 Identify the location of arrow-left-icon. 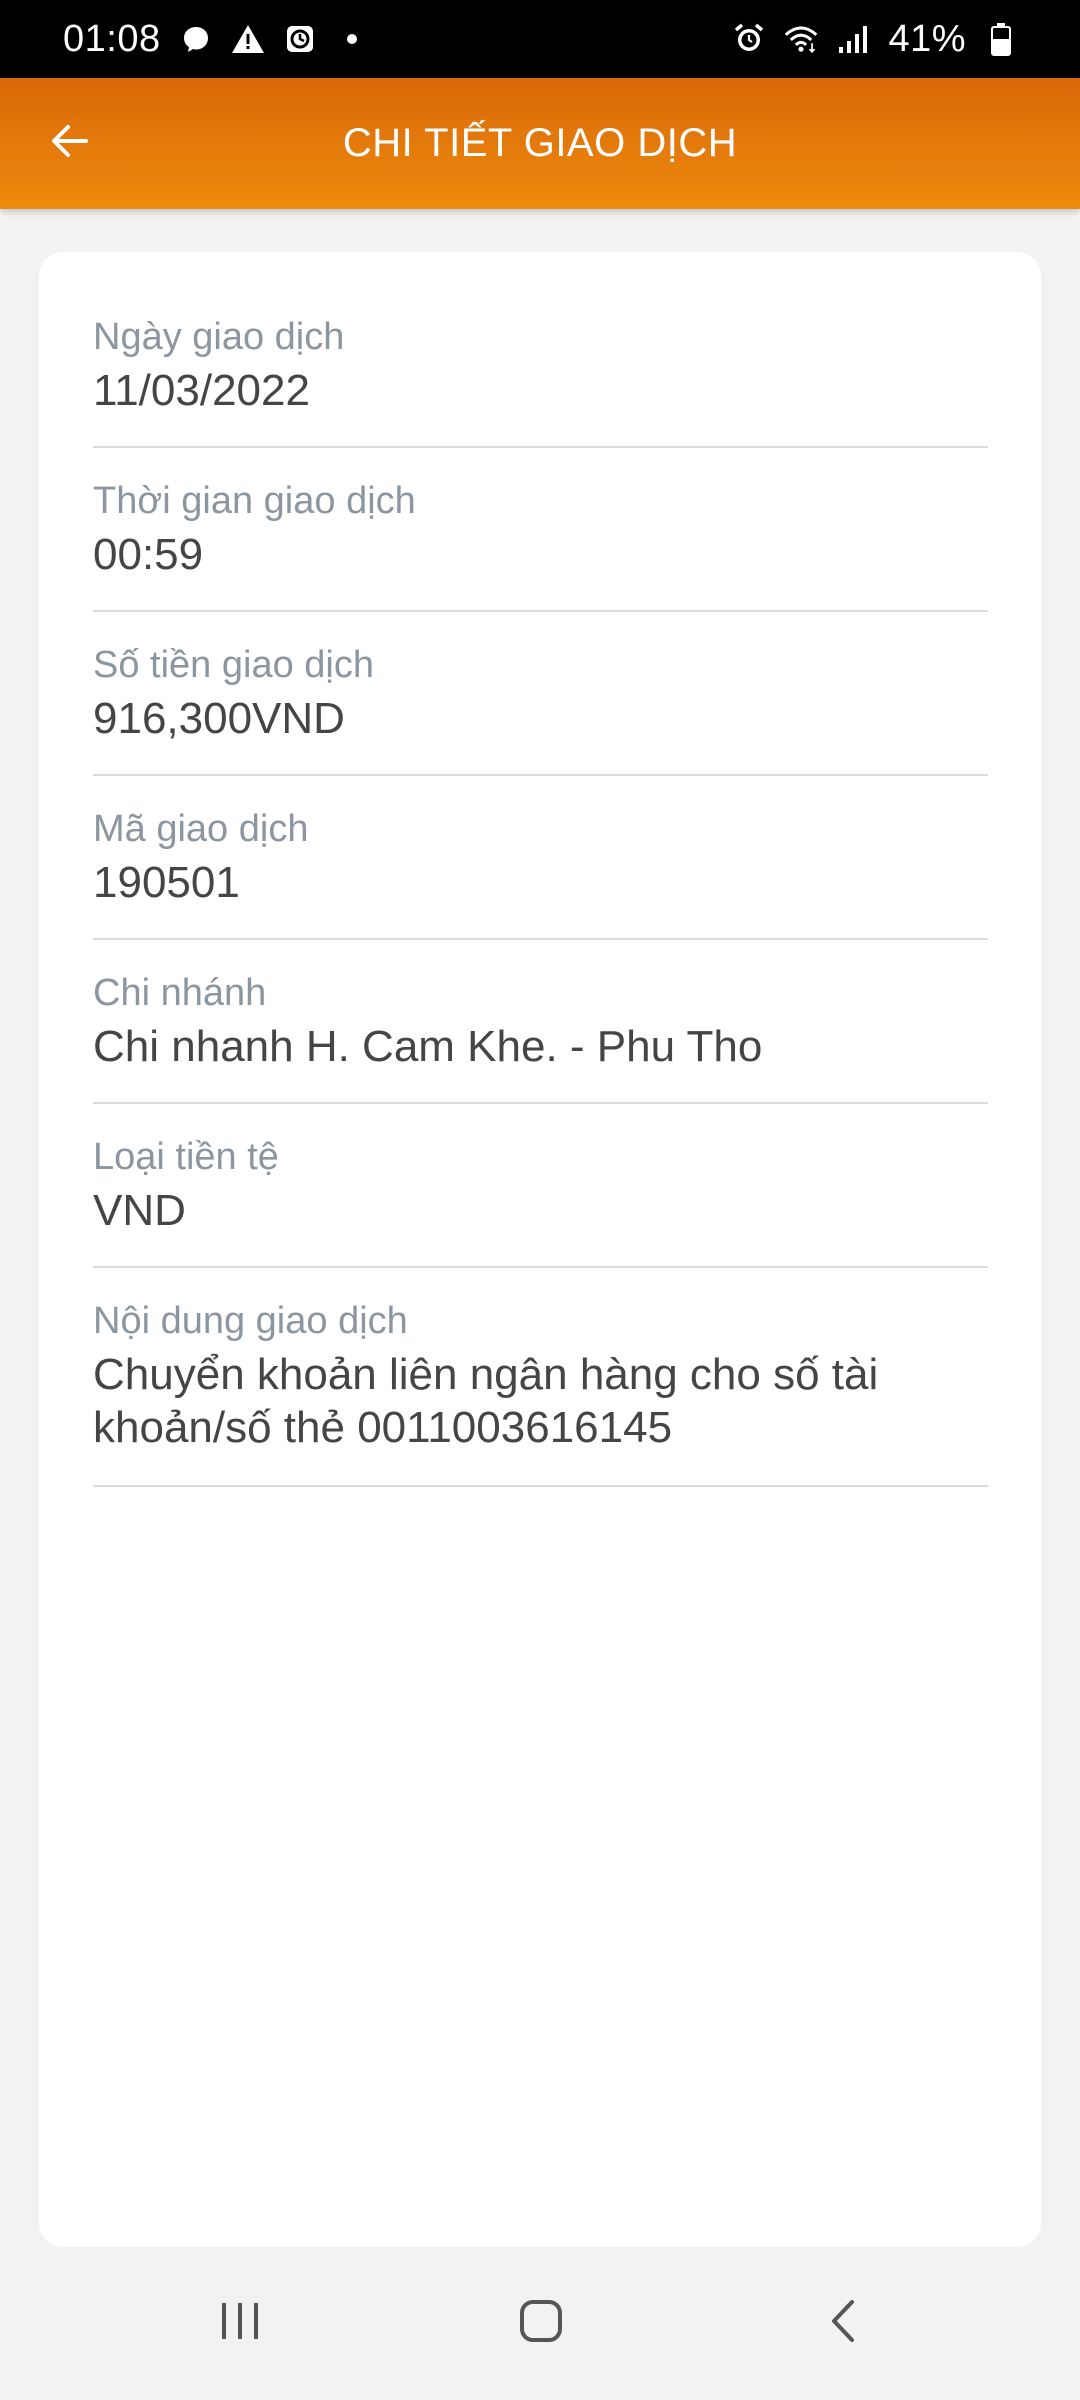
(70, 143).